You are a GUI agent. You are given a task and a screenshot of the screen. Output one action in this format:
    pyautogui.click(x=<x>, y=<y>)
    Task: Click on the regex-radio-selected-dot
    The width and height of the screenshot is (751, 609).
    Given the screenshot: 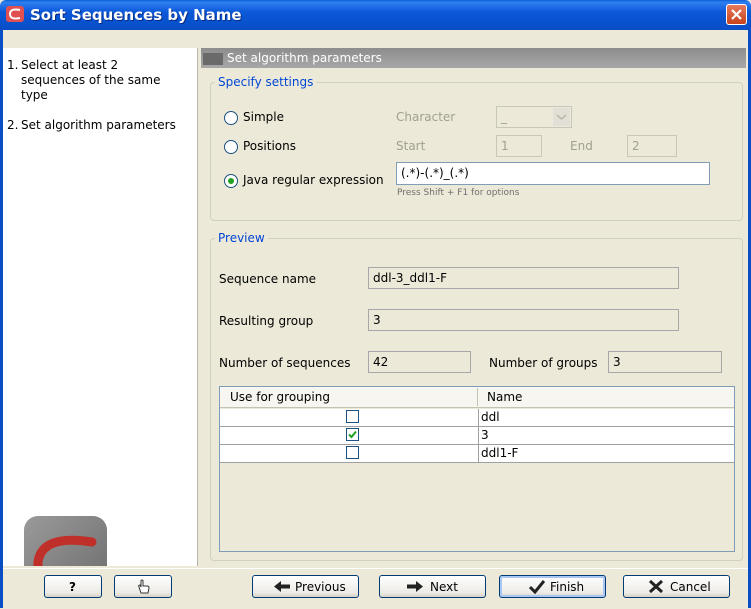 What is the action you would take?
    pyautogui.click(x=231, y=181)
    